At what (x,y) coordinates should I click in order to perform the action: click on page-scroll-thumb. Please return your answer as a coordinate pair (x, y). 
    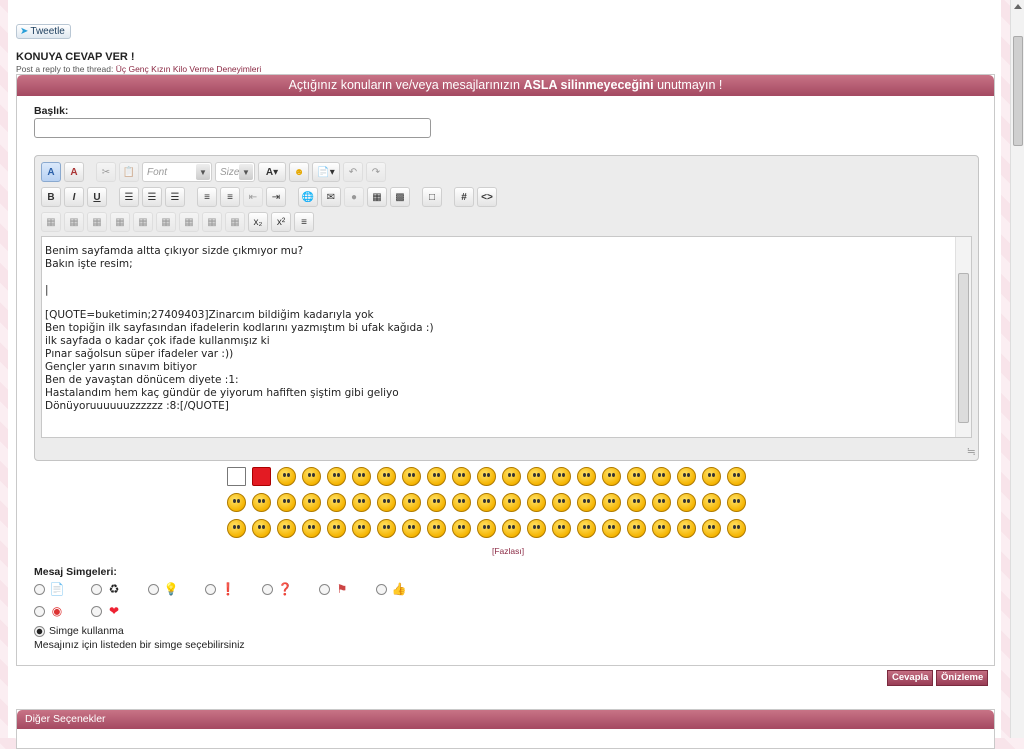
    Looking at the image, I should click on (1018, 91).